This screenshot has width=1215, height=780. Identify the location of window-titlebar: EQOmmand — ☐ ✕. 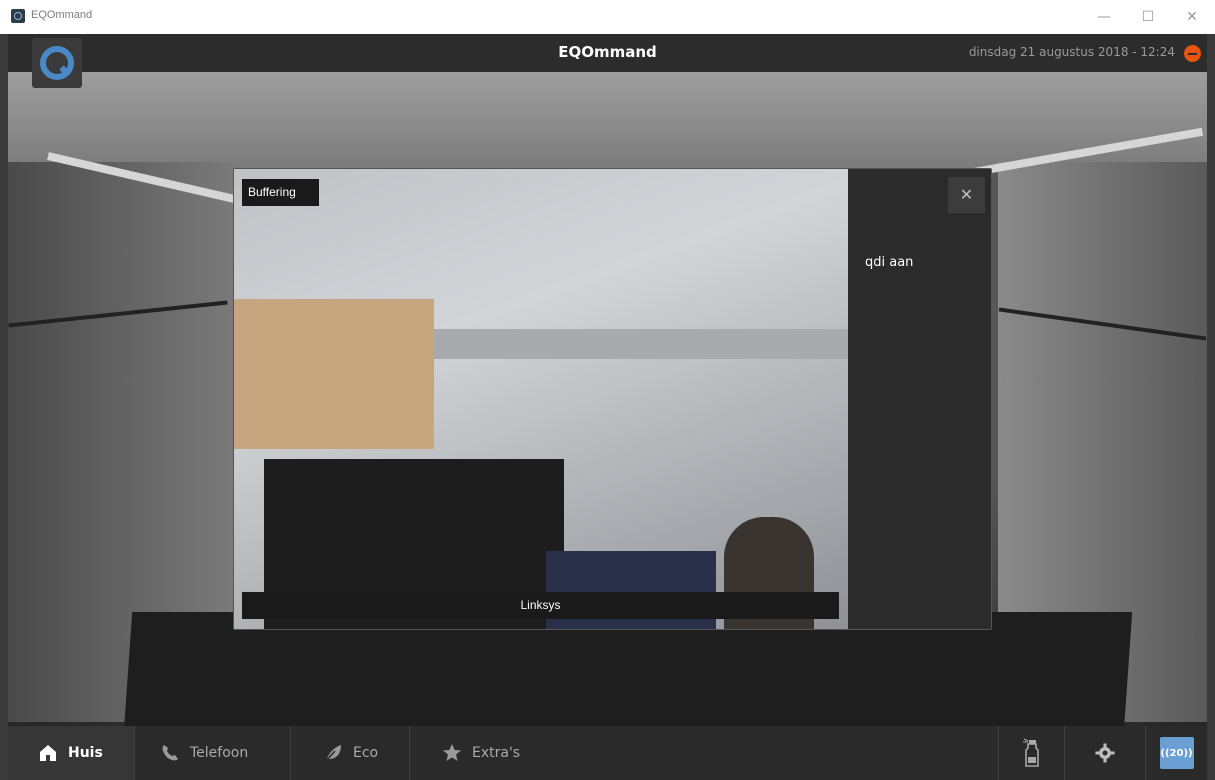
(607, 17).